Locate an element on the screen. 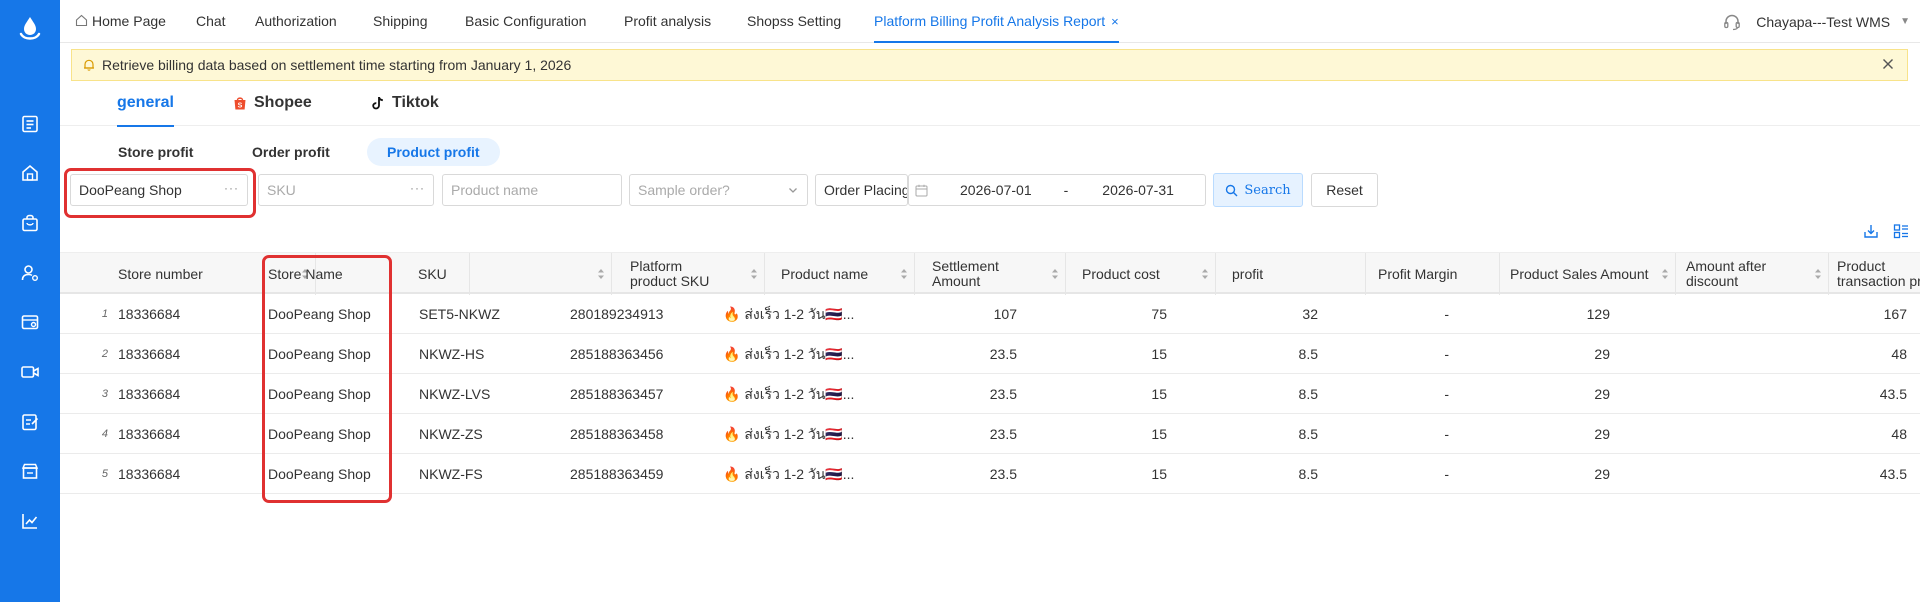 The height and width of the screenshot is (602, 1920). headset-icon is located at coordinates (1732, 22).